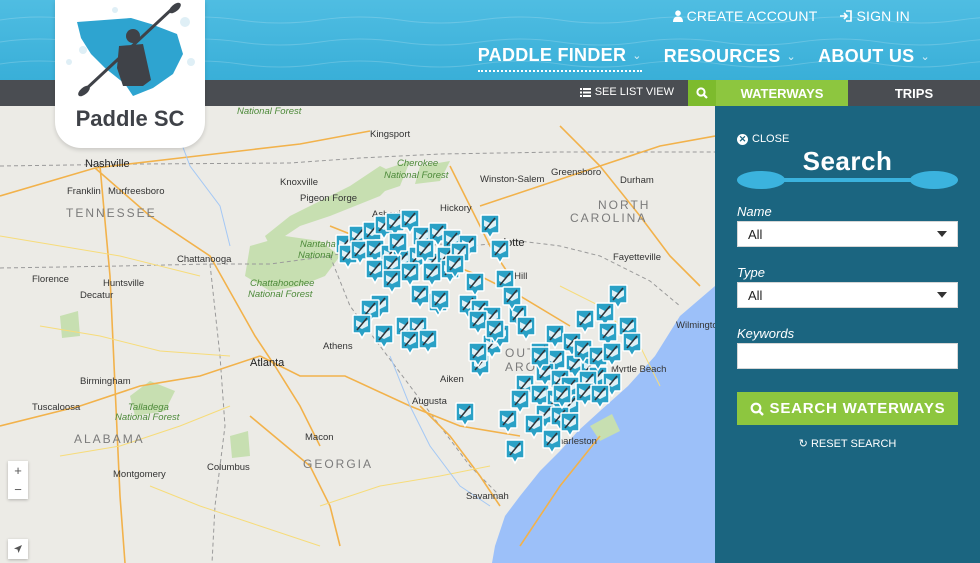 This screenshot has width=980, height=563. I want to click on nav-about-us-label: ABOUT US, so click(866, 56).